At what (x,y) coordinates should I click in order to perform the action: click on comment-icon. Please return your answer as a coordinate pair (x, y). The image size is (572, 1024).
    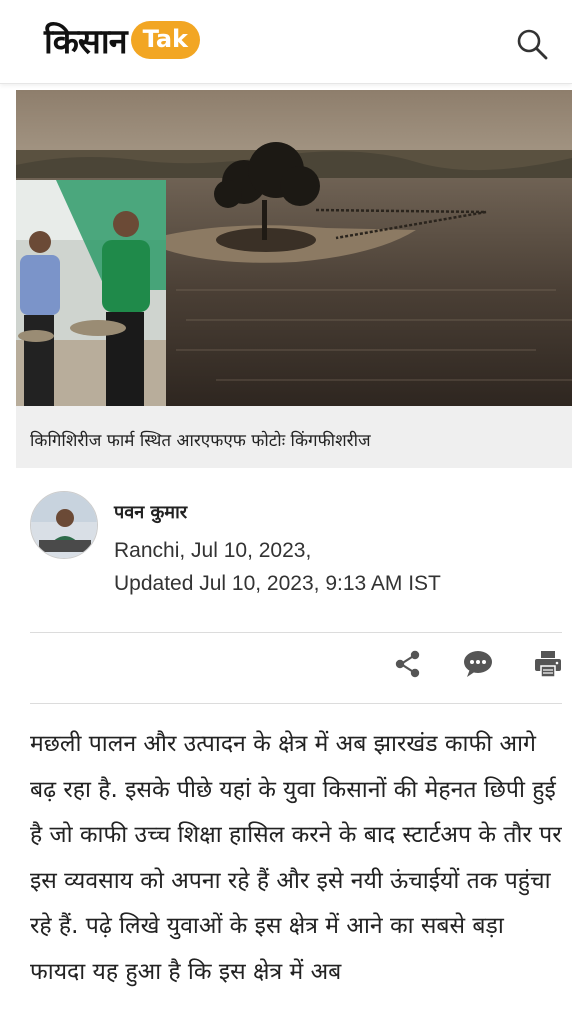
    Looking at the image, I should click on (478, 664).